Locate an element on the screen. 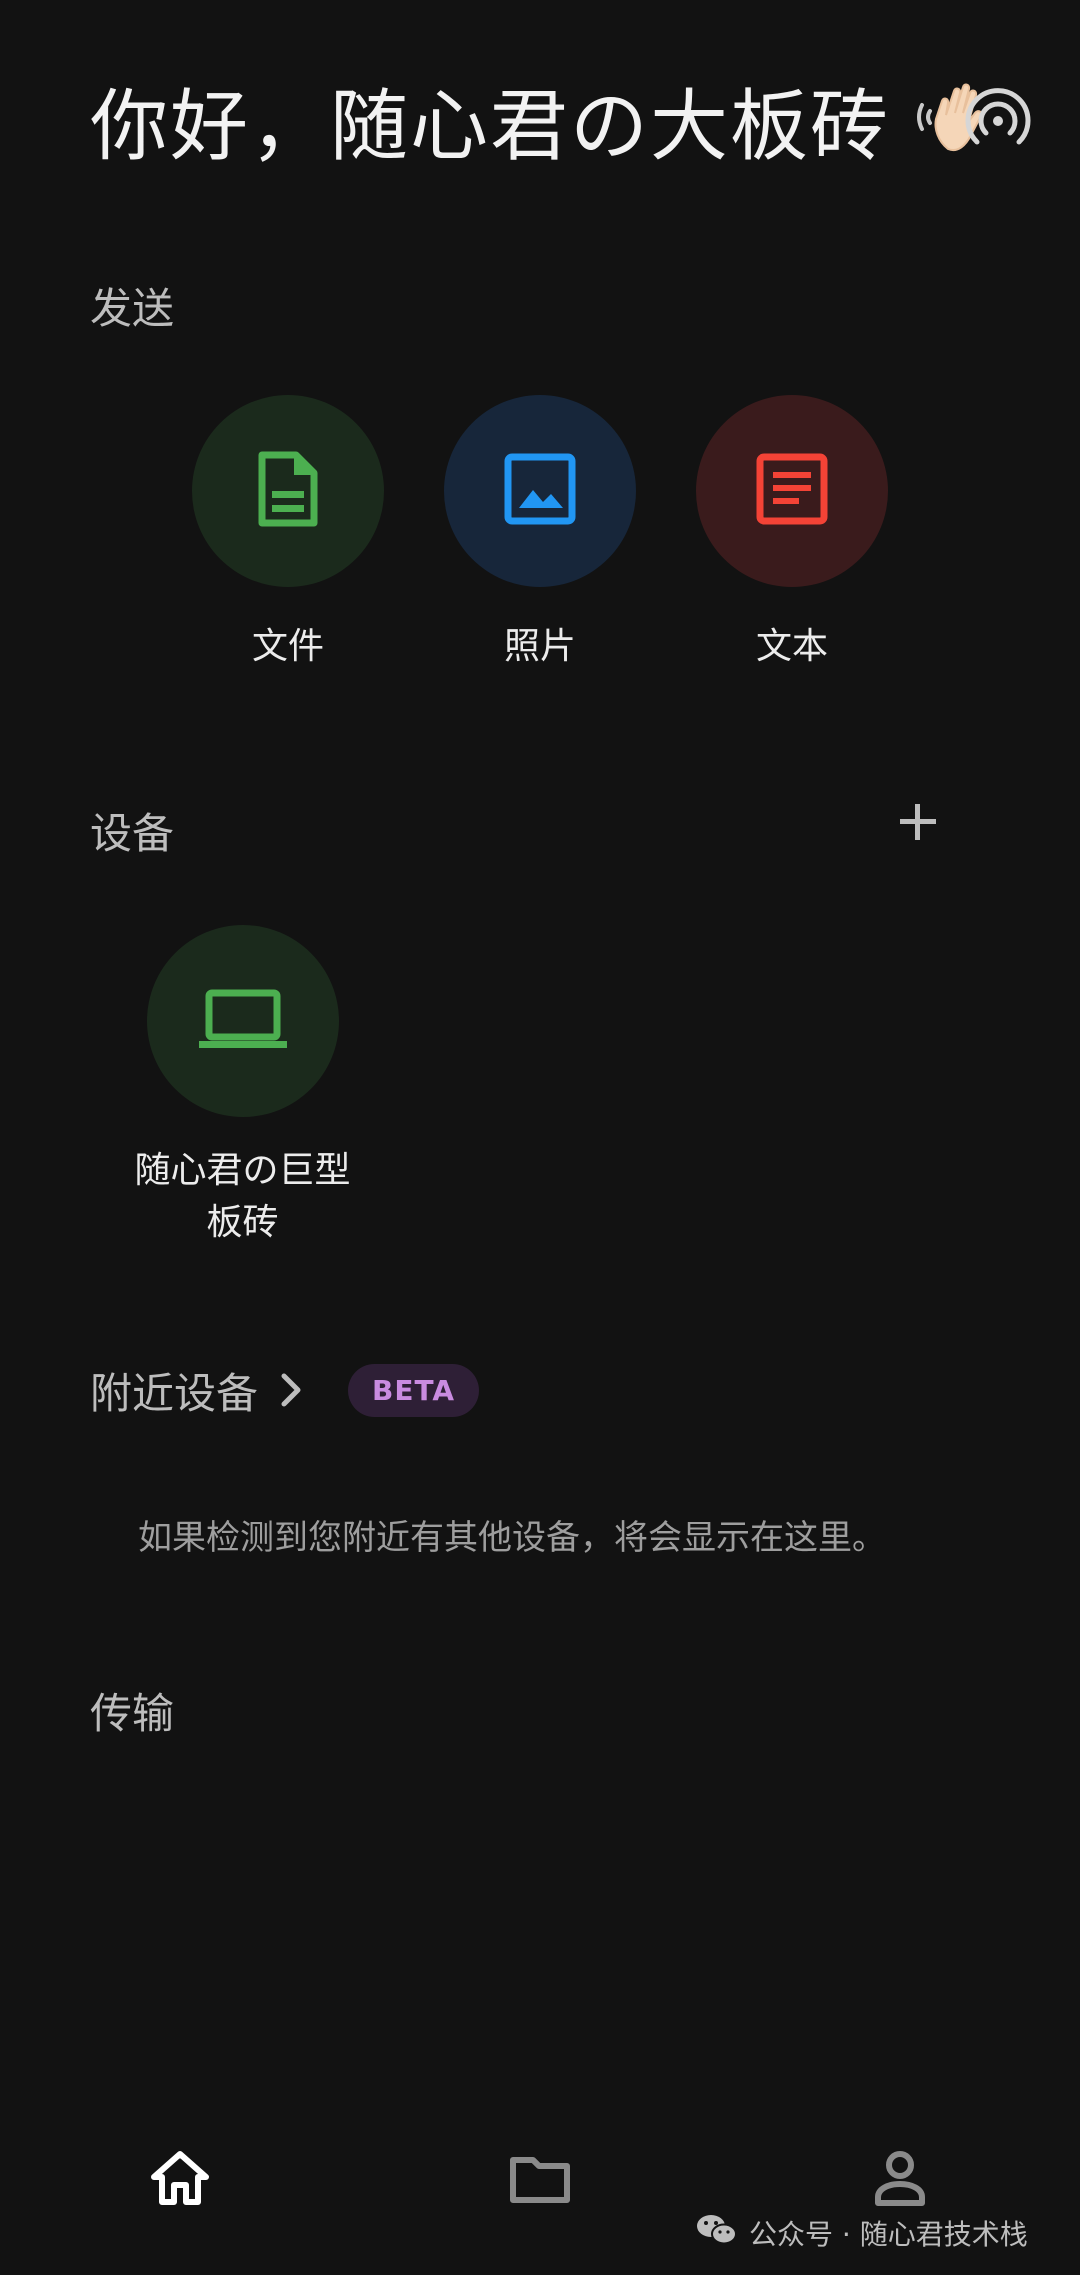 The height and width of the screenshot is (2275, 1080). file-icon is located at coordinates (288, 491).